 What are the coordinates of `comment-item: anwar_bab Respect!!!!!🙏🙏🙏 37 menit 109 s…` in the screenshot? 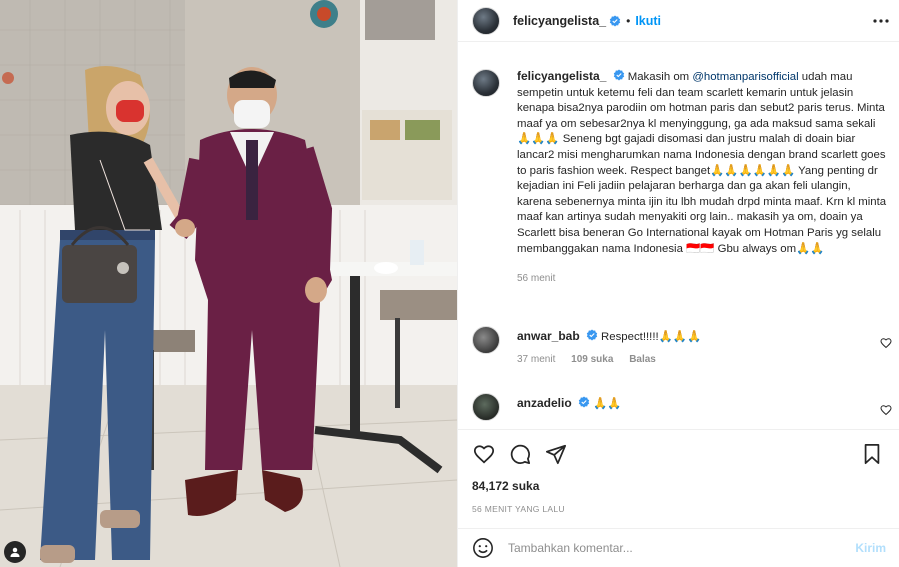 It's located at (682, 345).